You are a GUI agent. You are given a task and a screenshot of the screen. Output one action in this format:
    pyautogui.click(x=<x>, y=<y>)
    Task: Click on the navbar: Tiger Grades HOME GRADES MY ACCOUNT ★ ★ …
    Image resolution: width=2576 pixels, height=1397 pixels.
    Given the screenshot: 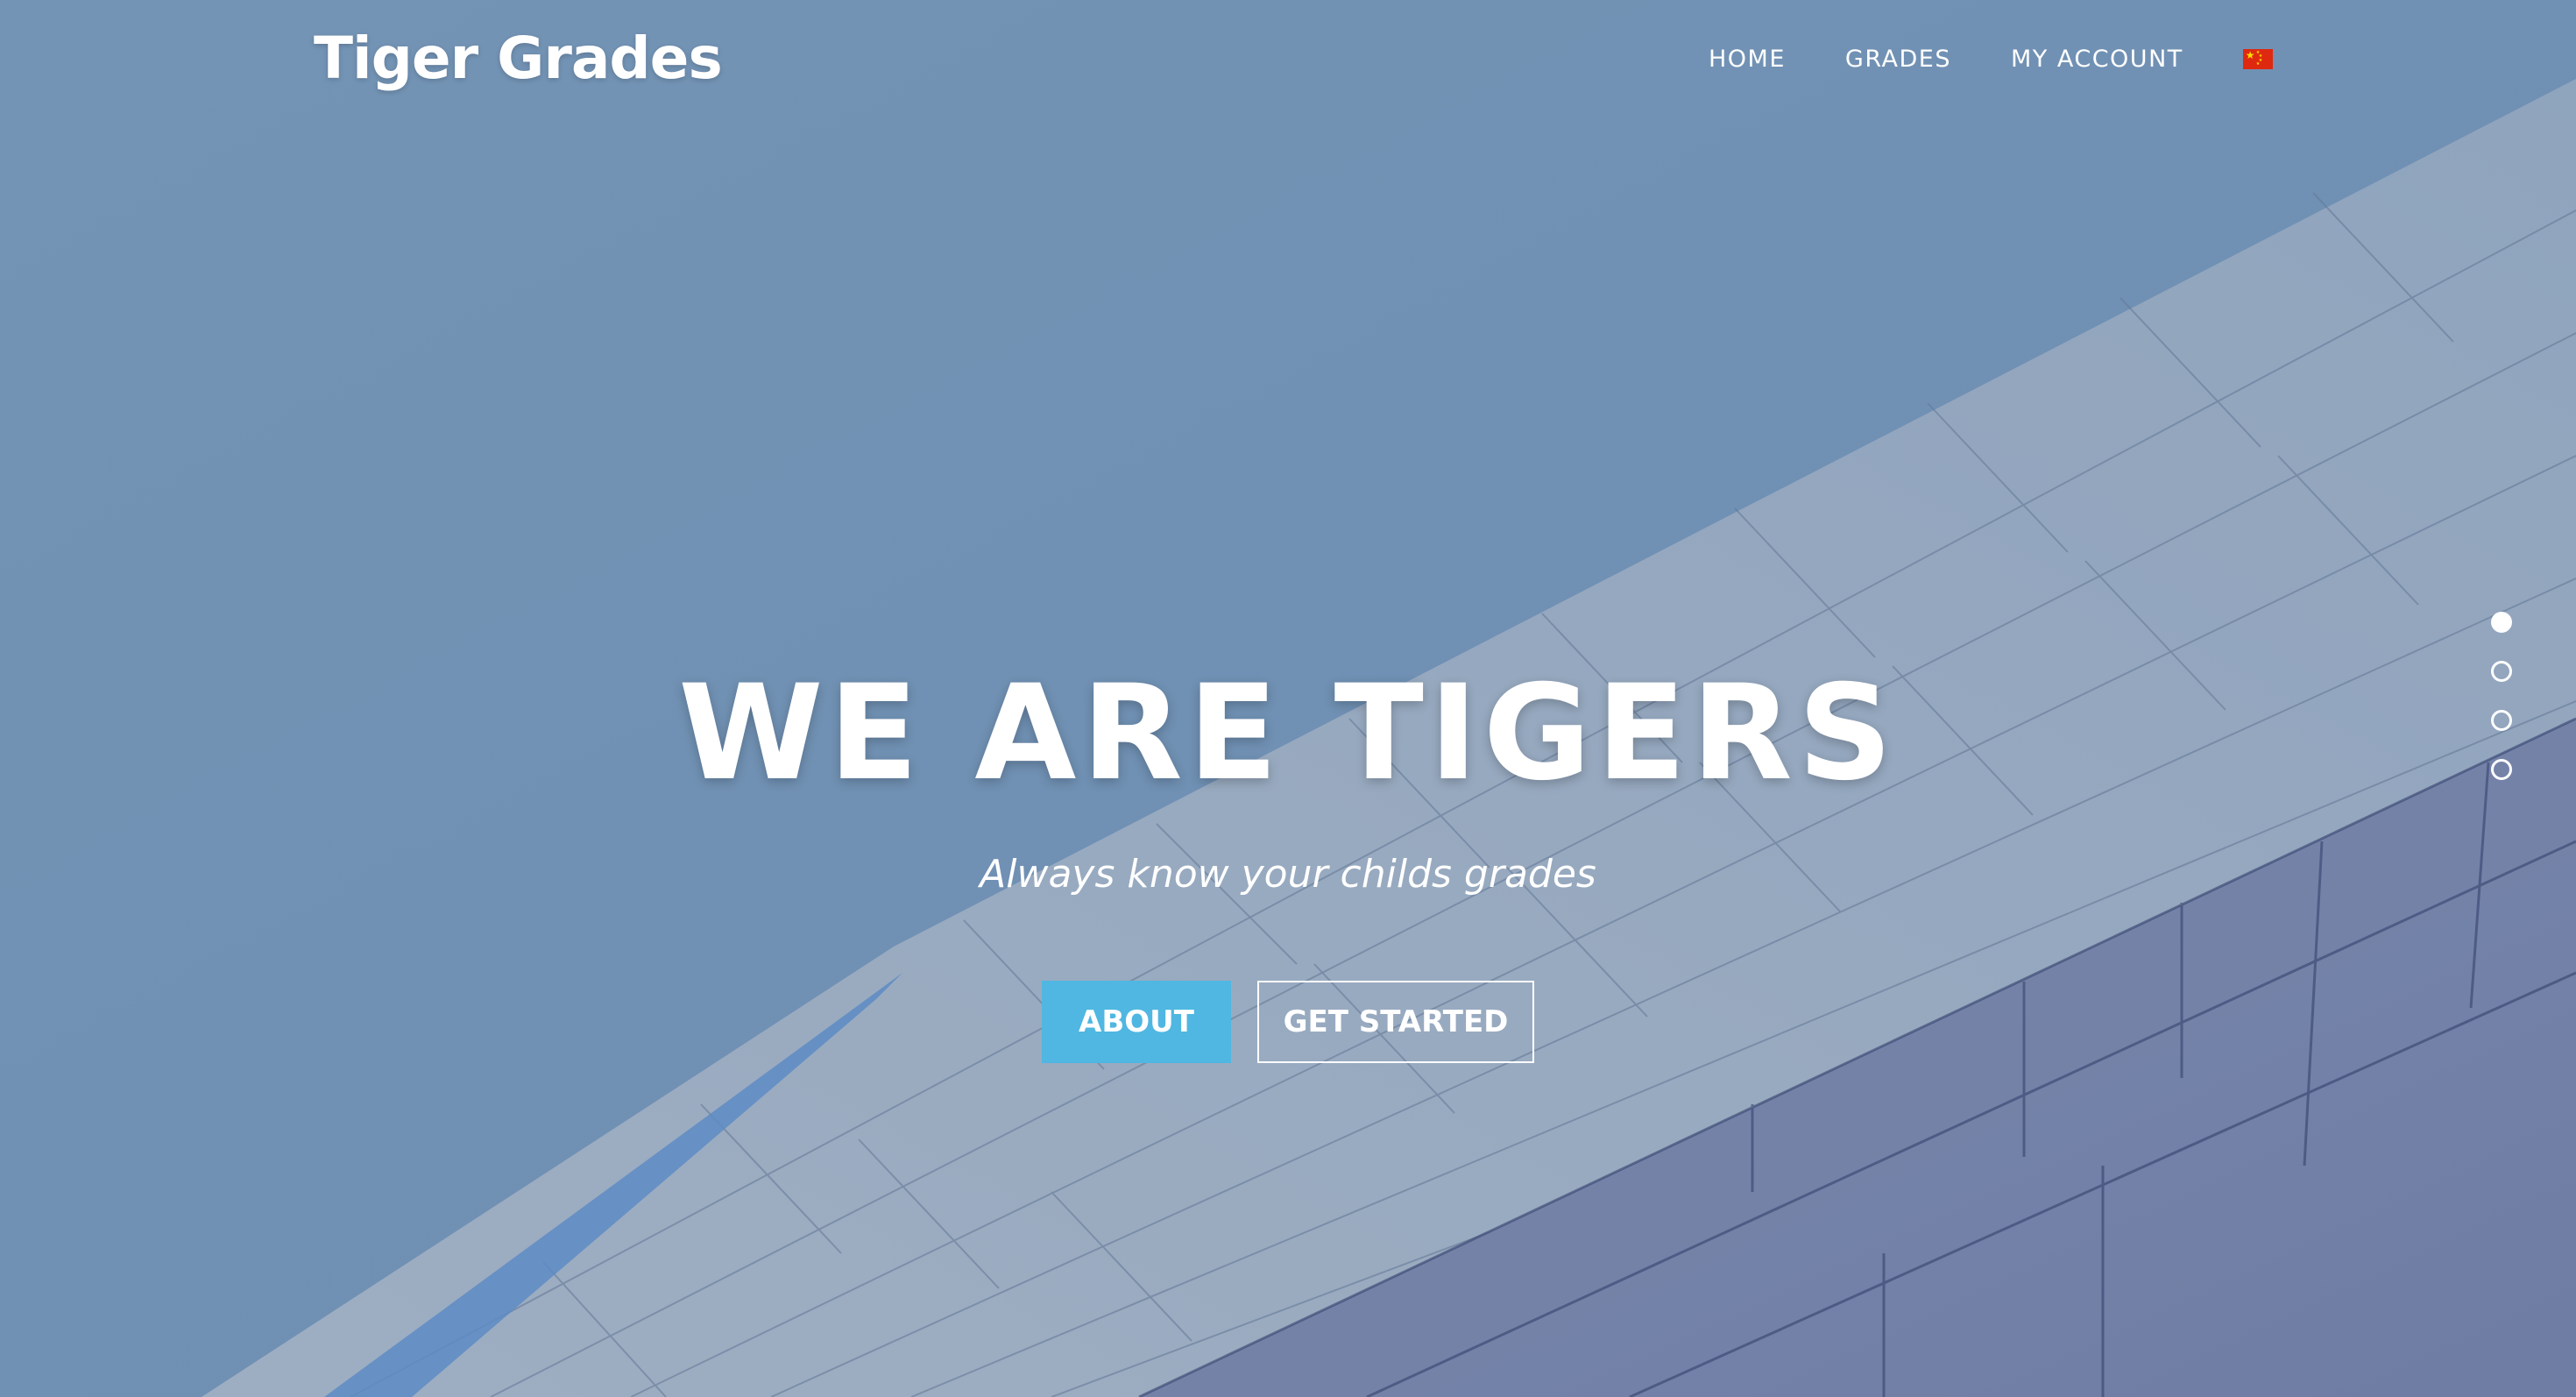 What is the action you would take?
    pyautogui.click(x=1288, y=65)
    